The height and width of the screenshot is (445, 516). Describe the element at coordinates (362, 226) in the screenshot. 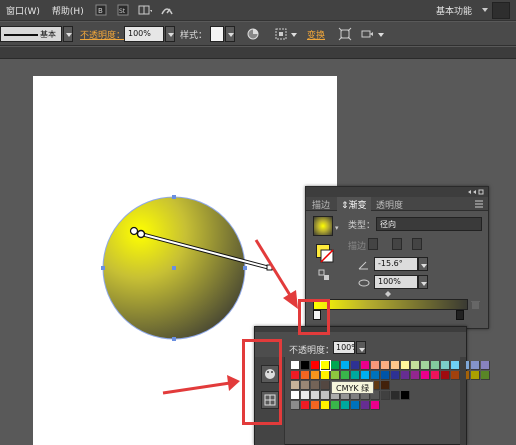

I see `type-label: 类型：` at that location.